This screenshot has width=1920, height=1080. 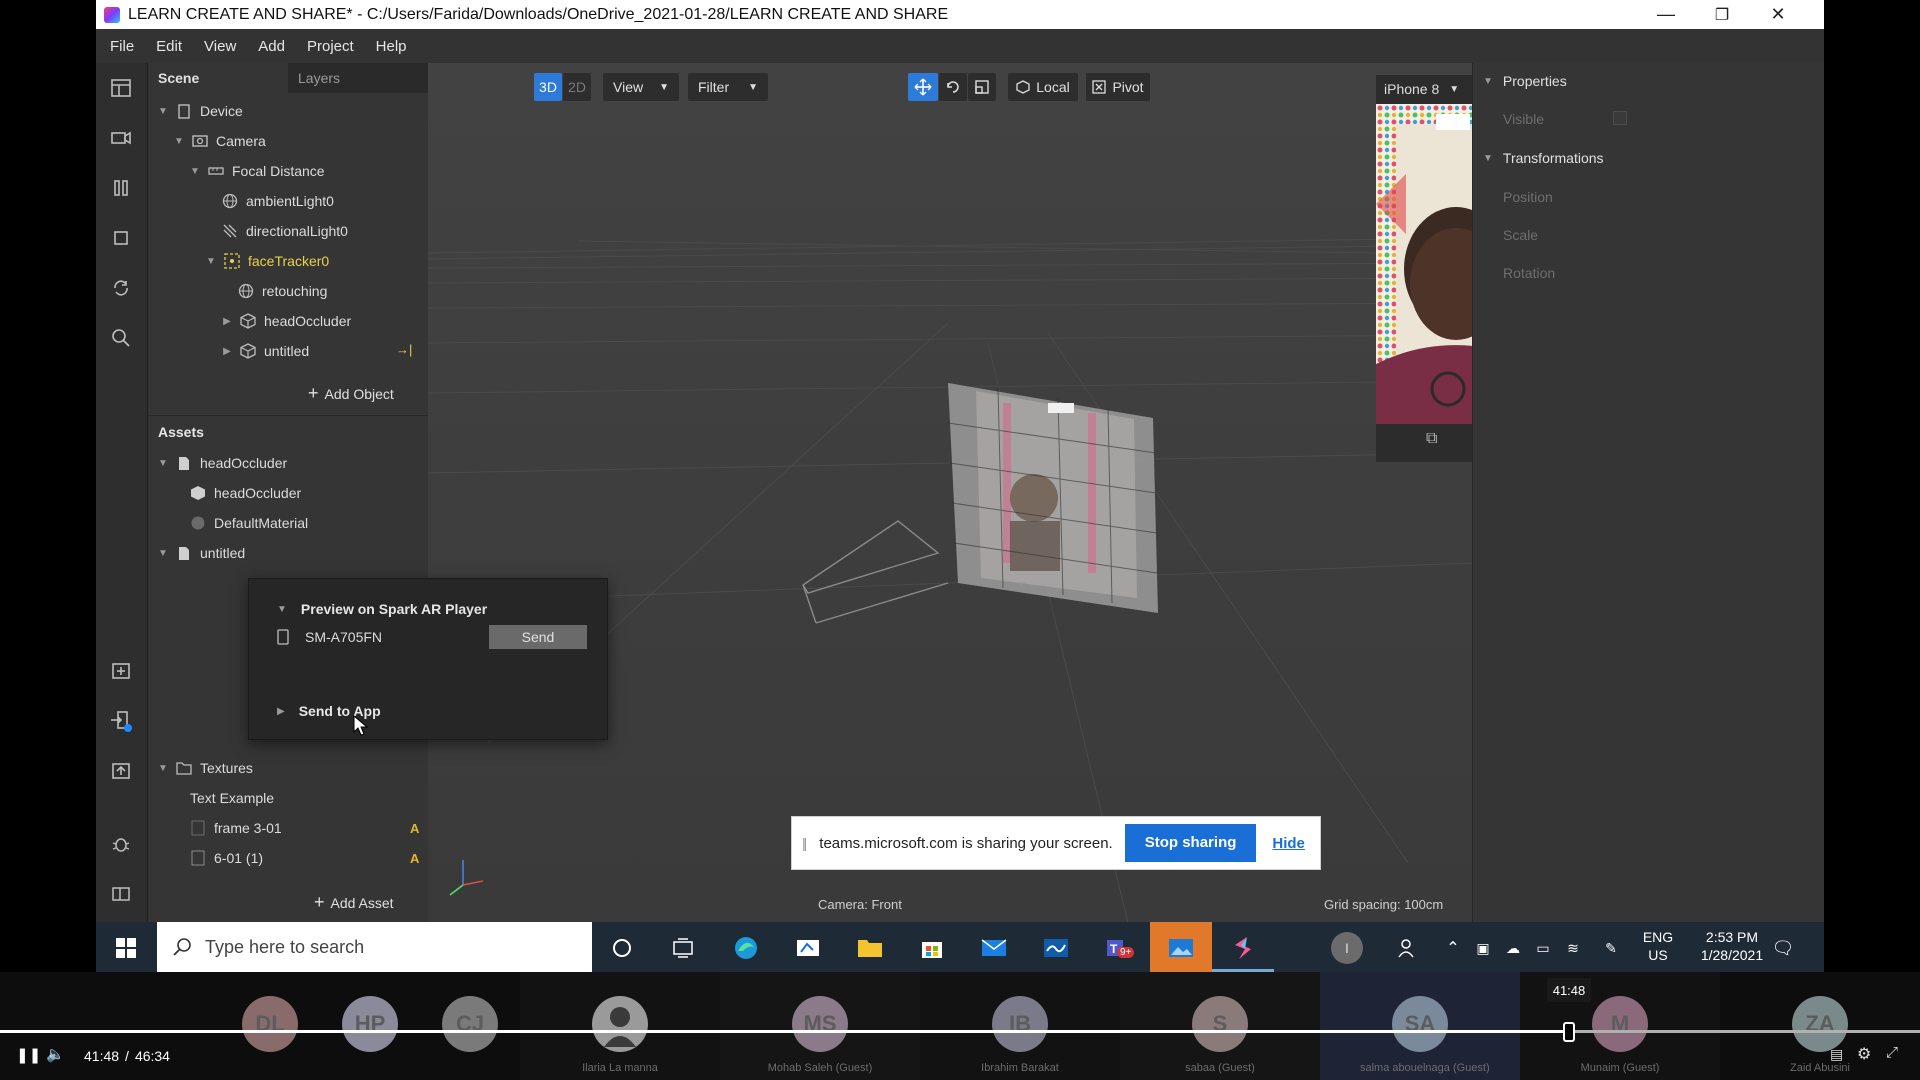 What do you see at coordinates (1181, 948) in the screenshot?
I see `photos-icon` at bounding box center [1181, 948].